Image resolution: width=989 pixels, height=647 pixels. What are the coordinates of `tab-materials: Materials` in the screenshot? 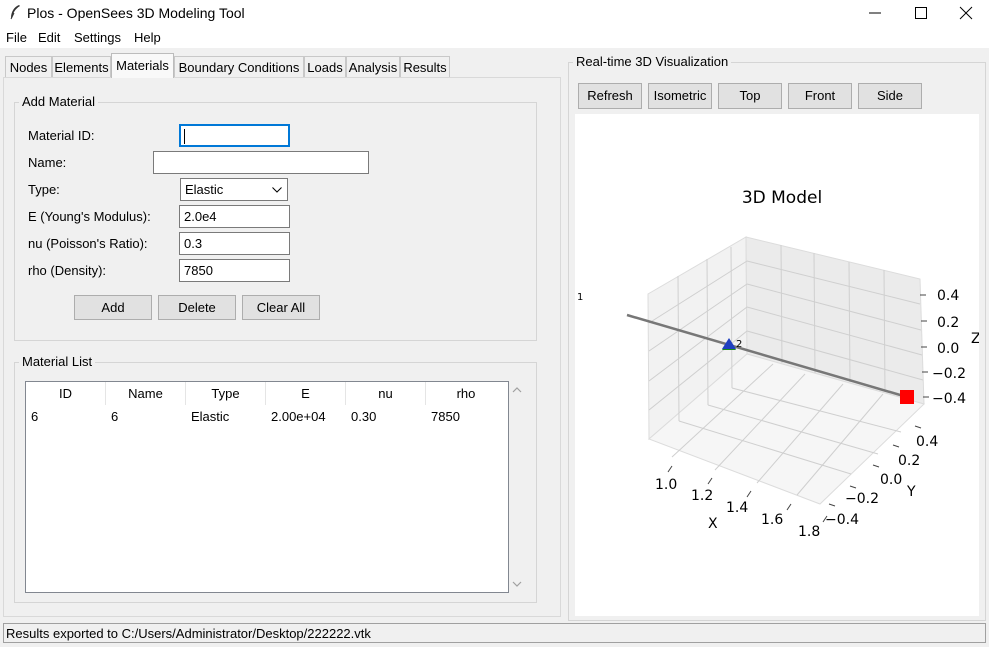 It's located at (142, 65).